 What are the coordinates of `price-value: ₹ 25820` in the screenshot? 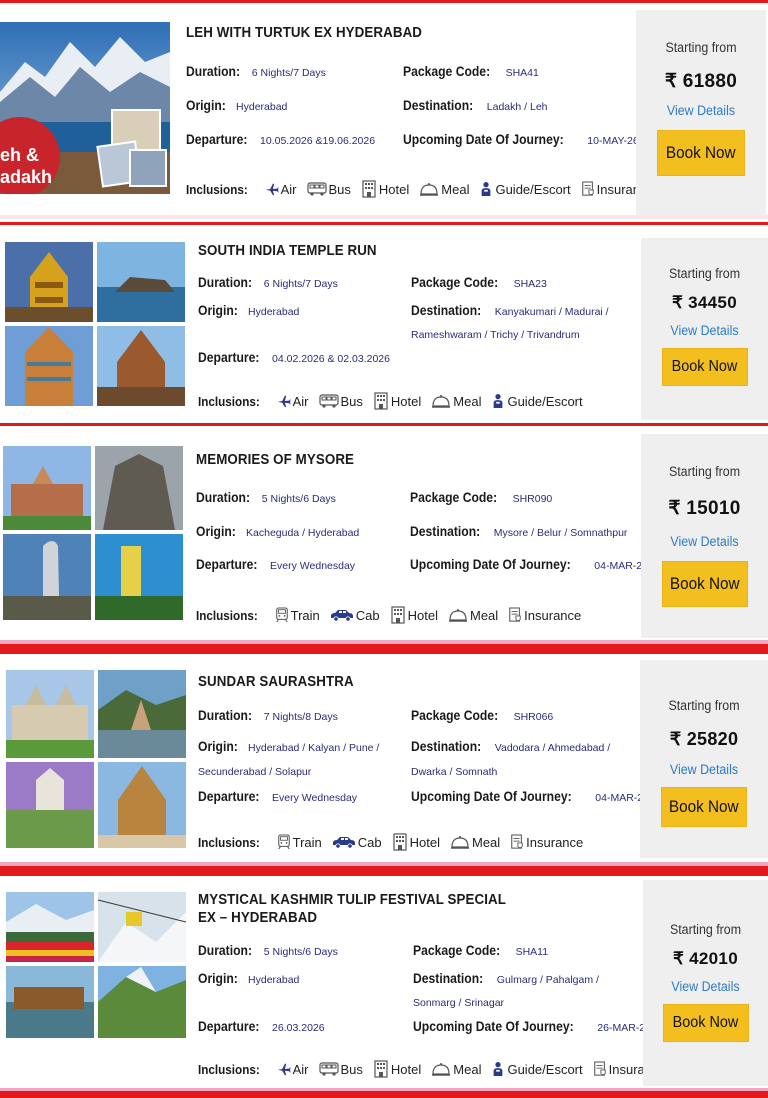 It's located at (704, 739).